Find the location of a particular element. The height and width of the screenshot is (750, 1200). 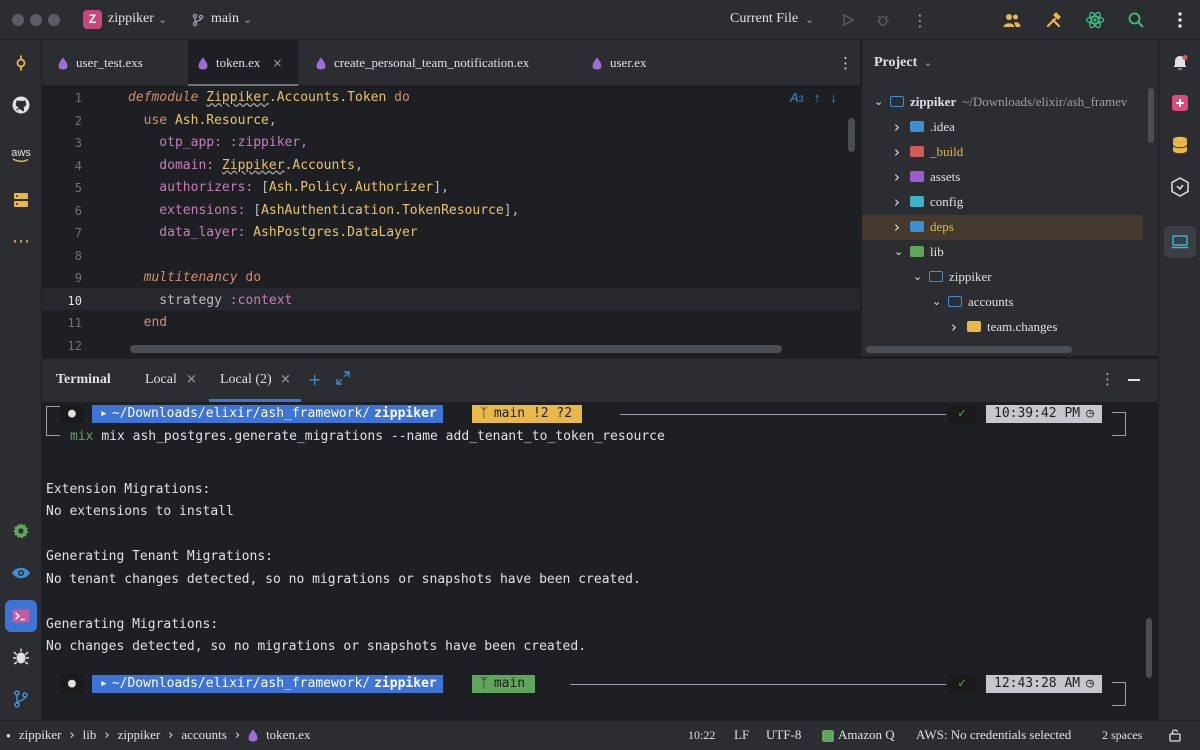

elixir-file-icon is located at coordinates (321, 63).